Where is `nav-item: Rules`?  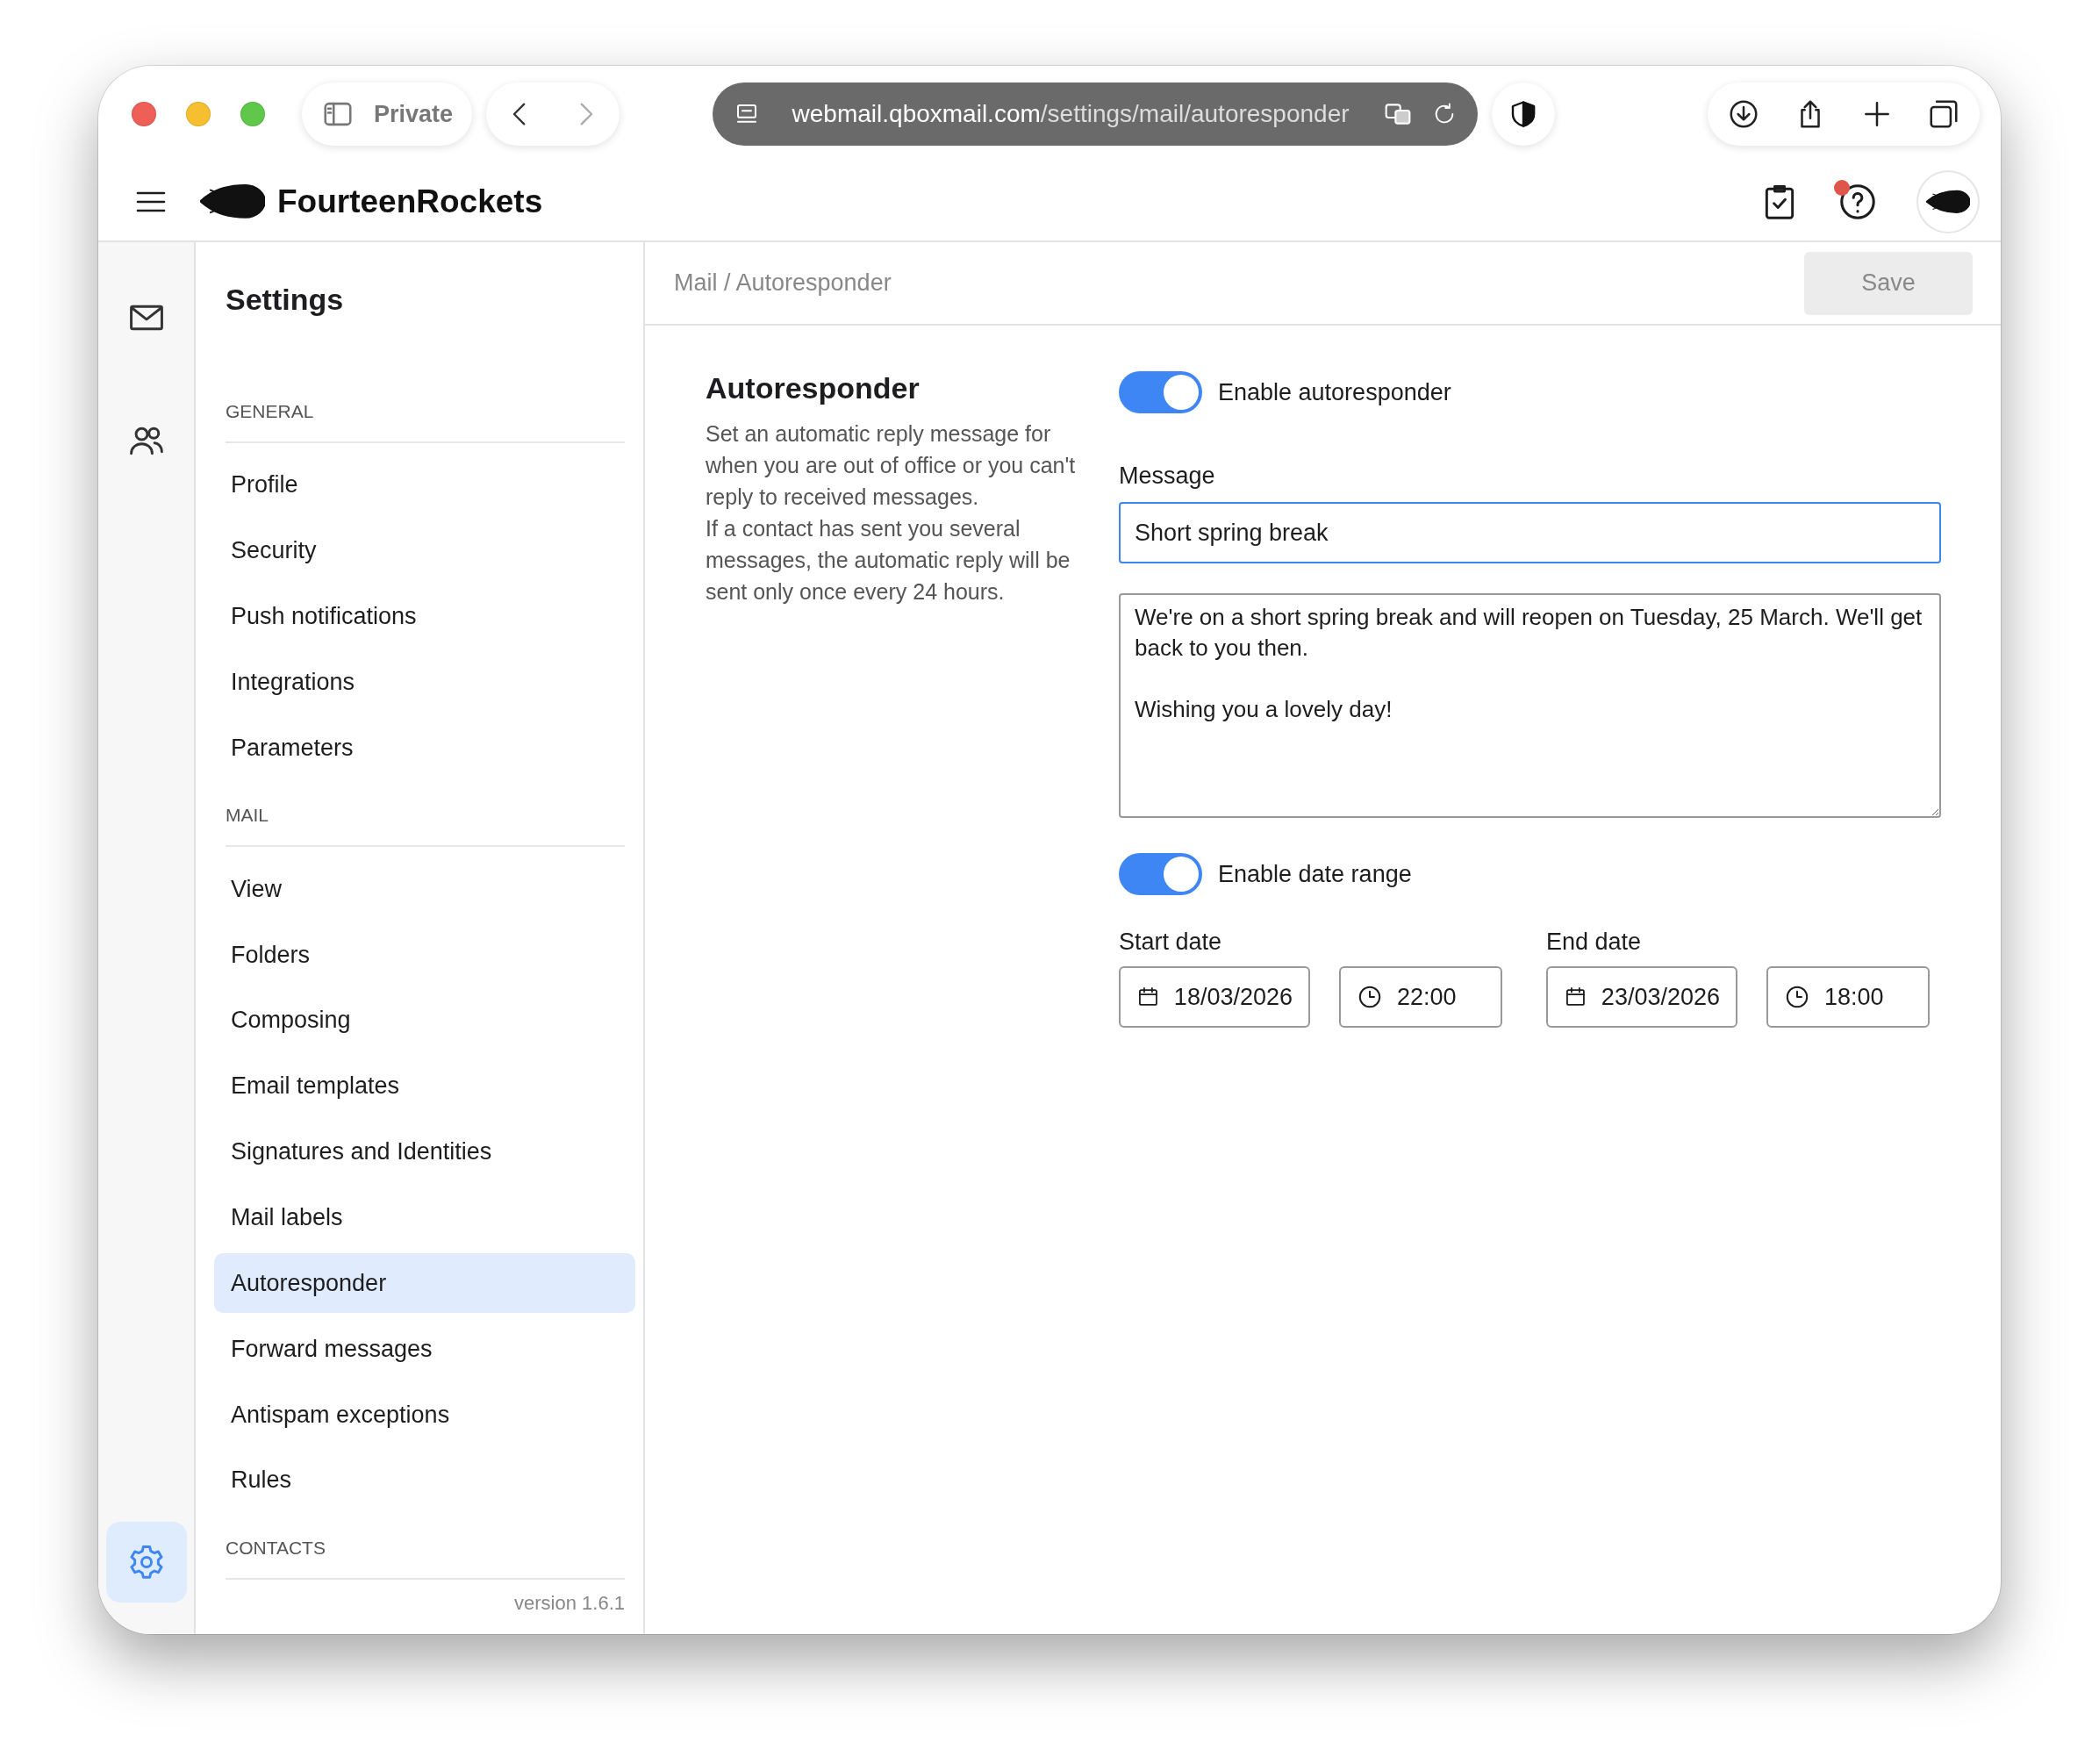 nav-item: Rules is located at coordinates (424, 1480).